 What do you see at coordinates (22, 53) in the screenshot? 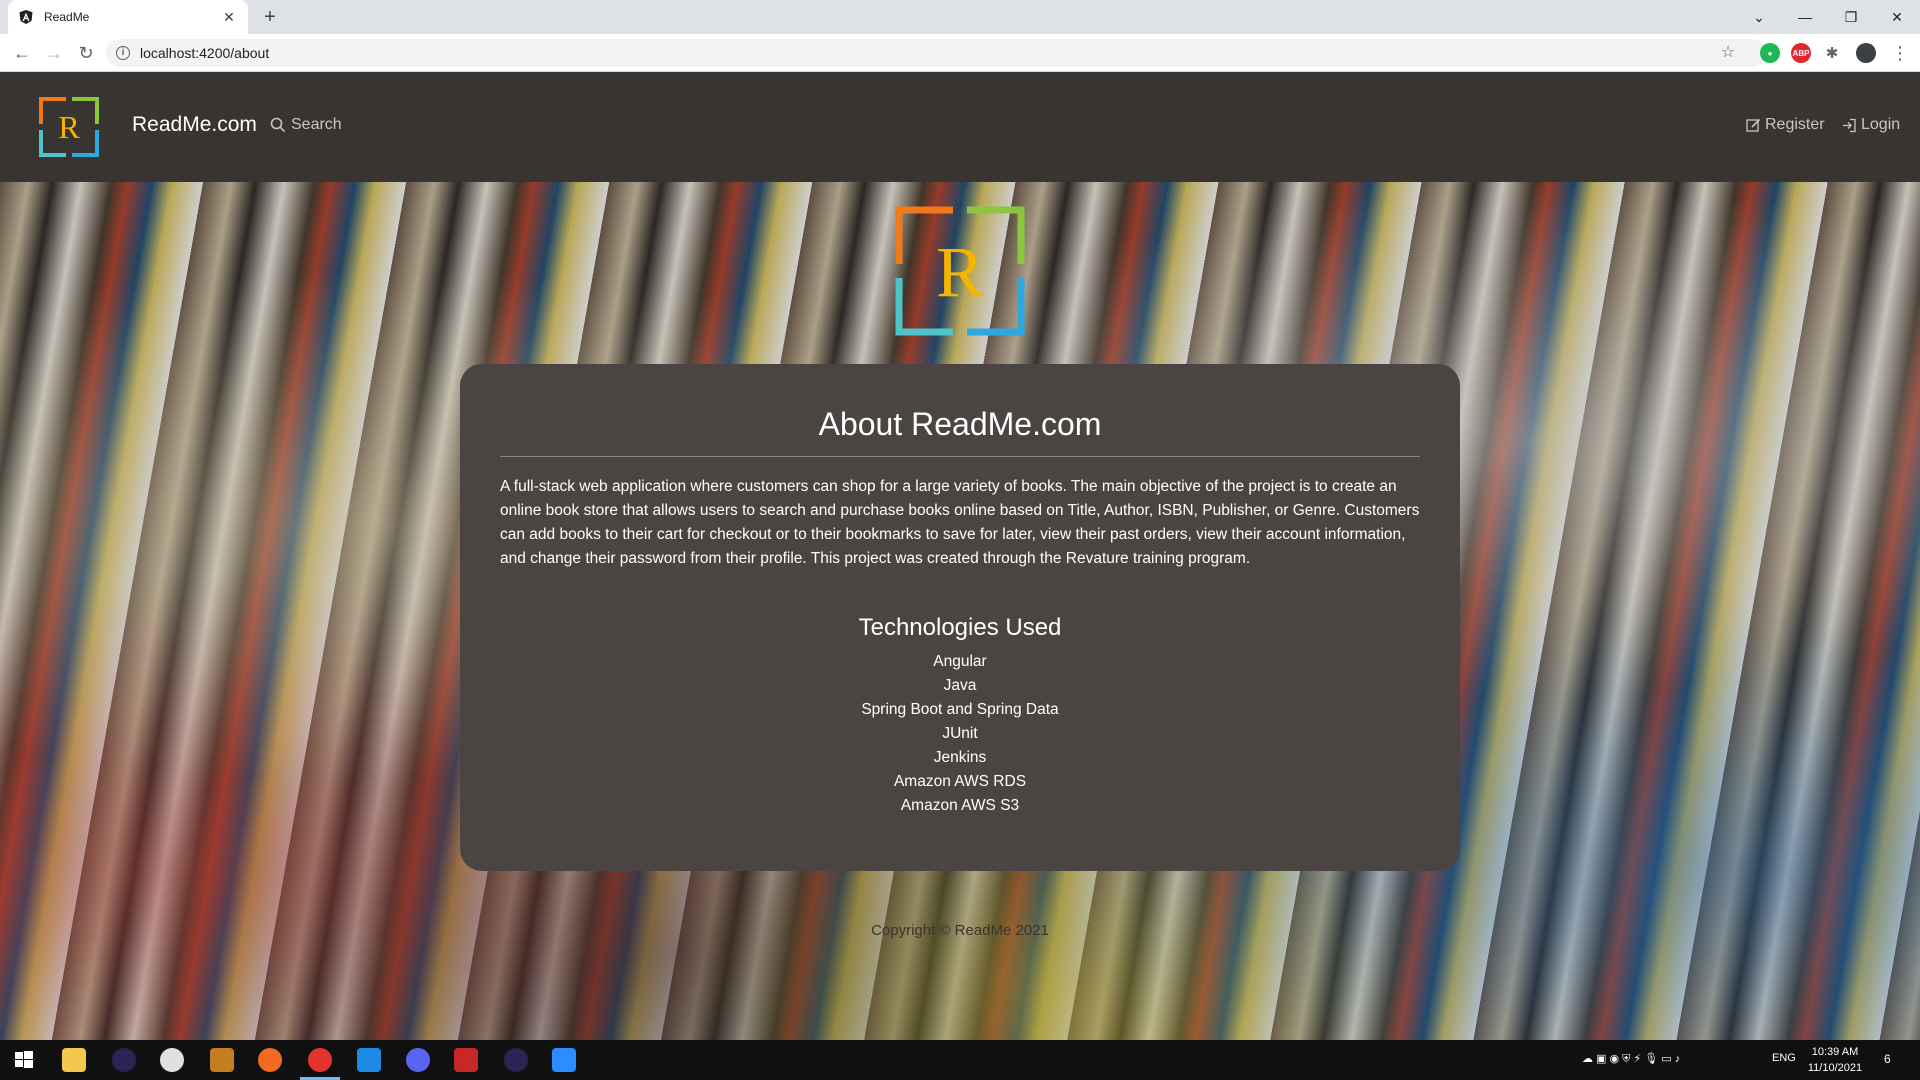
I see `back-arrow-icon: ←` at bounding box center [22, 53].